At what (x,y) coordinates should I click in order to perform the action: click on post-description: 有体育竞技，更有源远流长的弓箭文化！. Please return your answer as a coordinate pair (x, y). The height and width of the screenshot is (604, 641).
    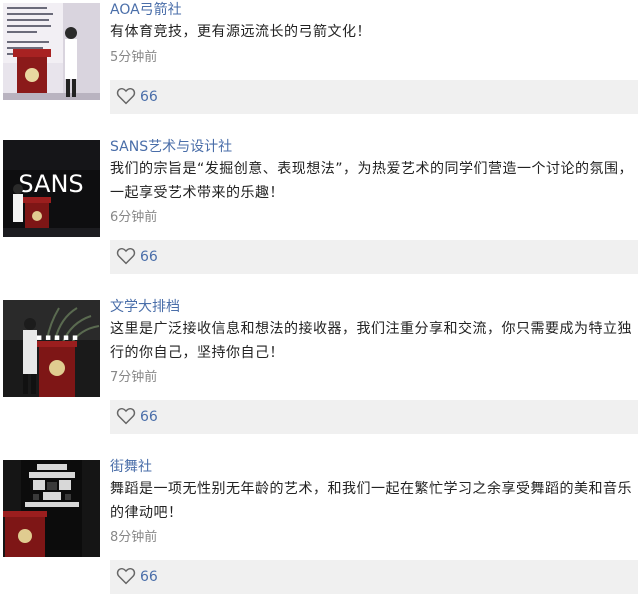
    Looking at the image, I should click on (240, 32).